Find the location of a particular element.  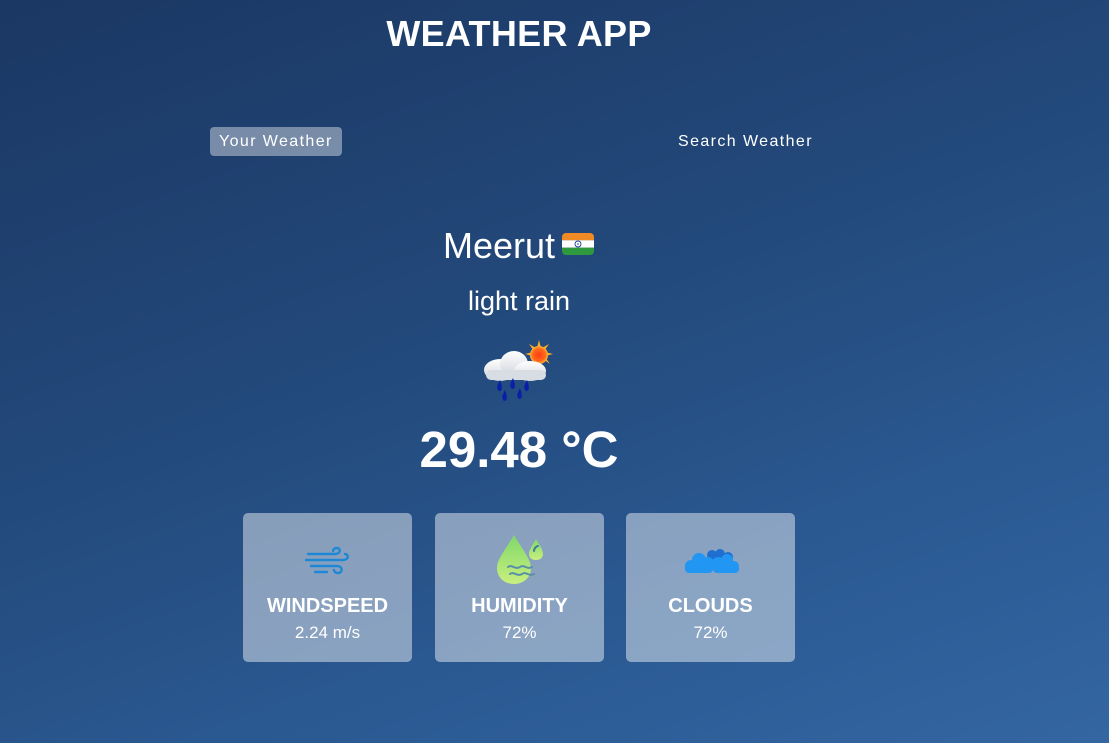

city-name: Meerut is located at coordinates (499, 245).